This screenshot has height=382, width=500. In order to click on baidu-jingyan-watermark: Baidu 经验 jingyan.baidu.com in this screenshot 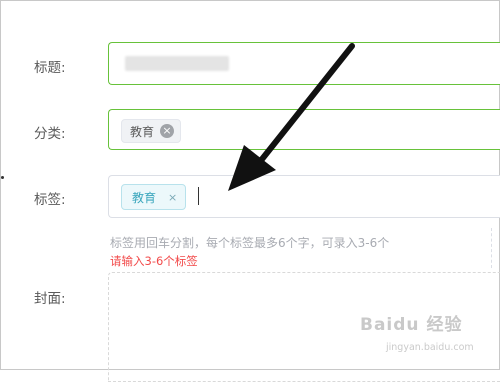, I will do `click(429, 338)`.